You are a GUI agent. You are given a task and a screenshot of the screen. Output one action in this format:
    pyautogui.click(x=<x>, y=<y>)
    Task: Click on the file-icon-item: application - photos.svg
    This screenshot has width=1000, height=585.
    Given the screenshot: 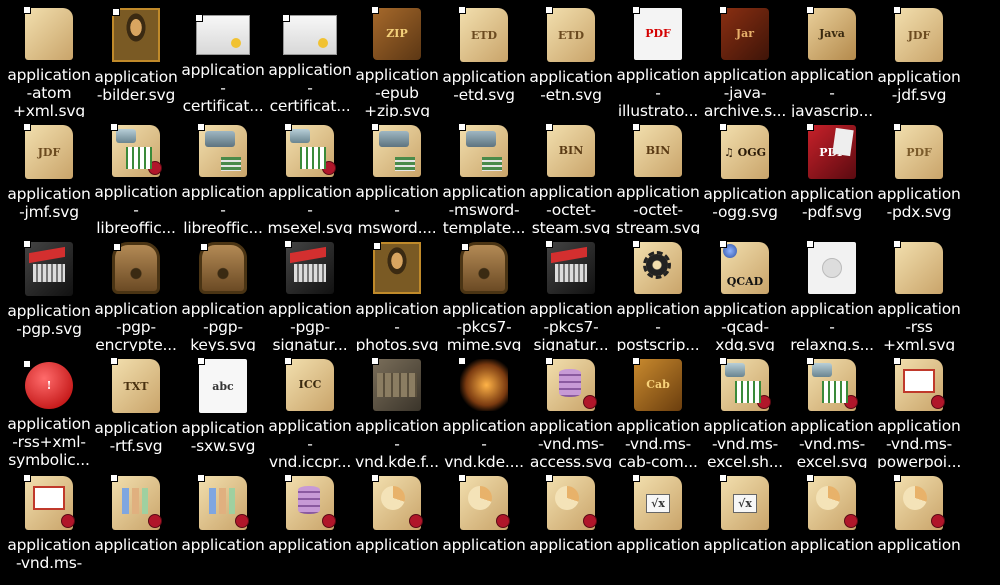 What is the action you would take?
    pyautogui.click(x=397, y=292)
    